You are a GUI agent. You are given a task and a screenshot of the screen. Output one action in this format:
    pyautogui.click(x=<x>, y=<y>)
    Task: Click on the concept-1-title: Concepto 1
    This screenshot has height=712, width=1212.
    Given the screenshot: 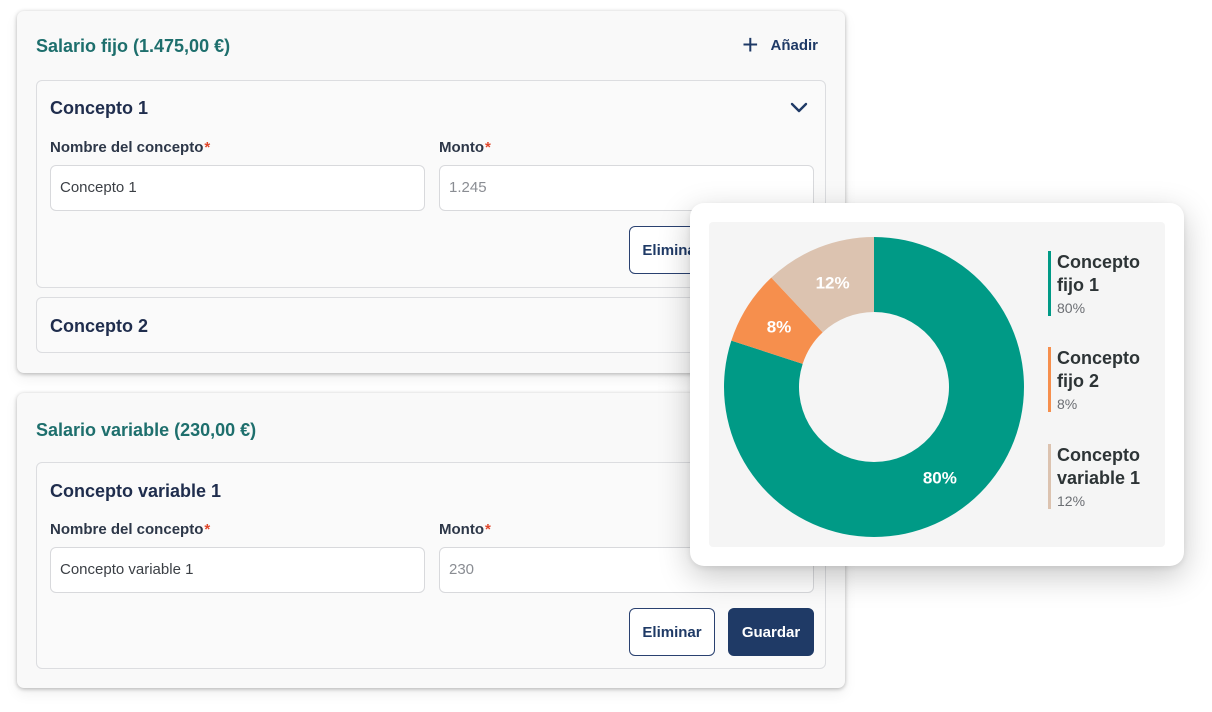 What is the action you would take?
    pyautogui.click(x=99, y=108)
    